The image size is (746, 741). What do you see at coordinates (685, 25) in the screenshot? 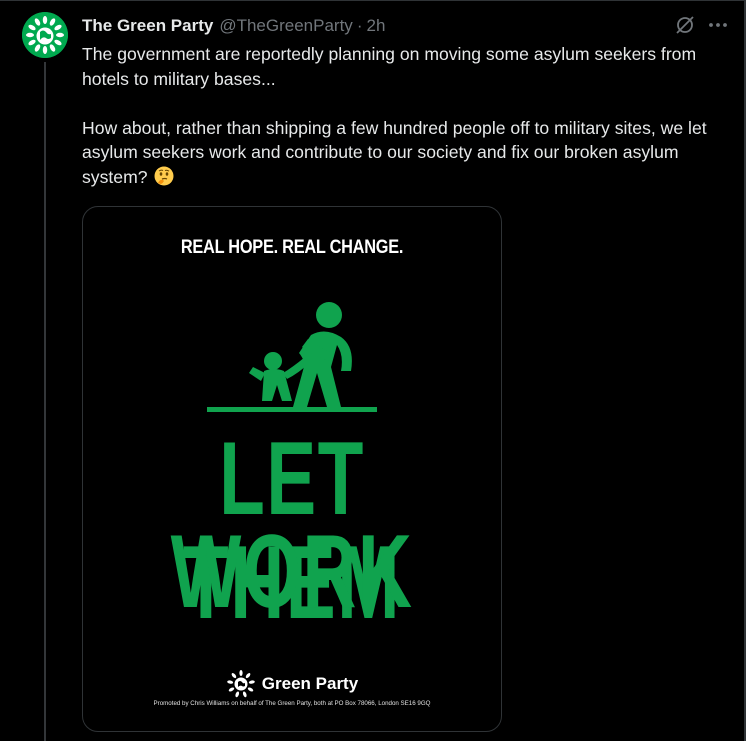
I see `grok-icon` at bounding box center [685, 25].